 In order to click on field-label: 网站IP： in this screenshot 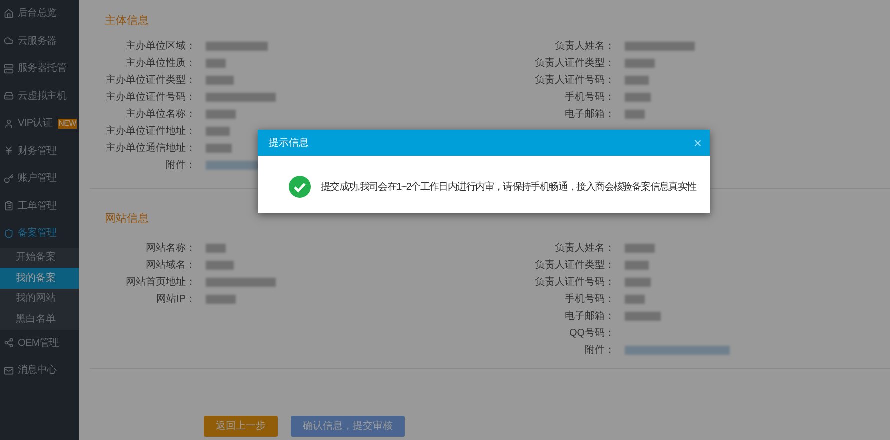, I will do `click(176, 299)`.